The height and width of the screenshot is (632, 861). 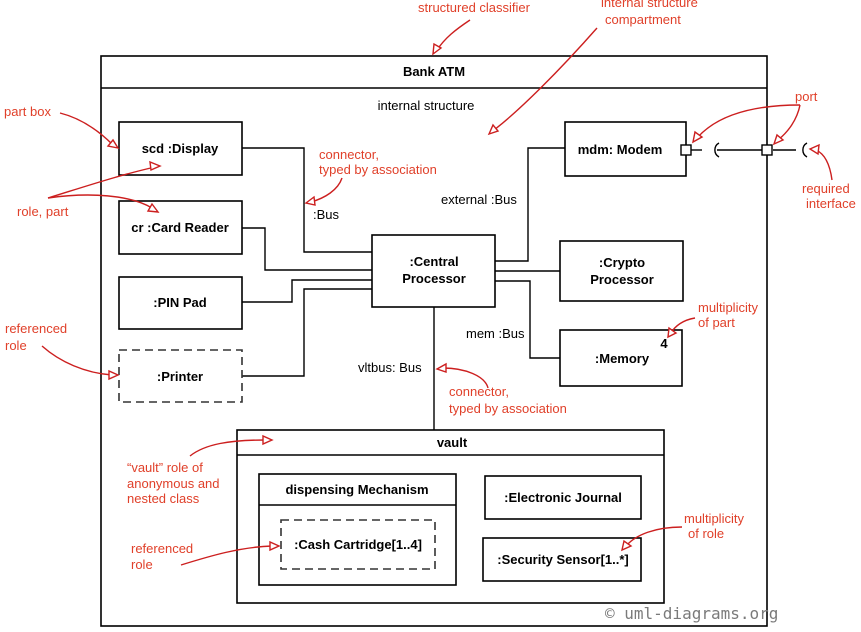 I want to click on dispensing-mechanism-label: dispensing Mechanism, so click(x=356, y=489).